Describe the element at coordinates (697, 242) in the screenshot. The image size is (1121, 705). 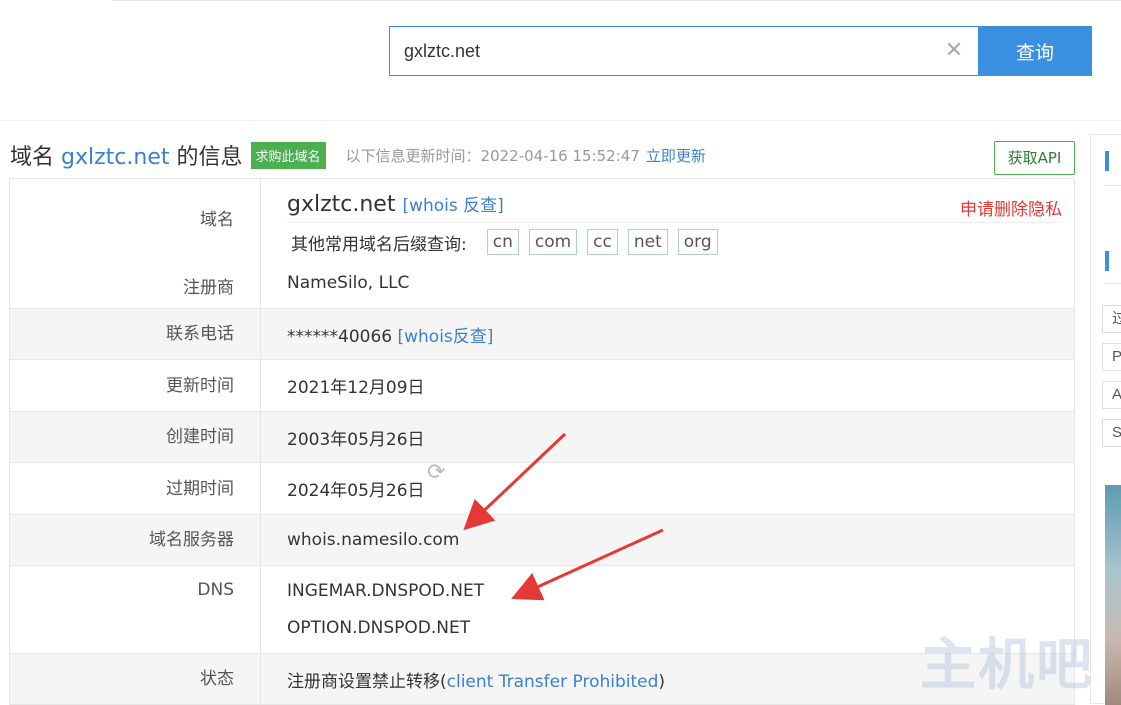
I see `suffix-org: org` at that location.